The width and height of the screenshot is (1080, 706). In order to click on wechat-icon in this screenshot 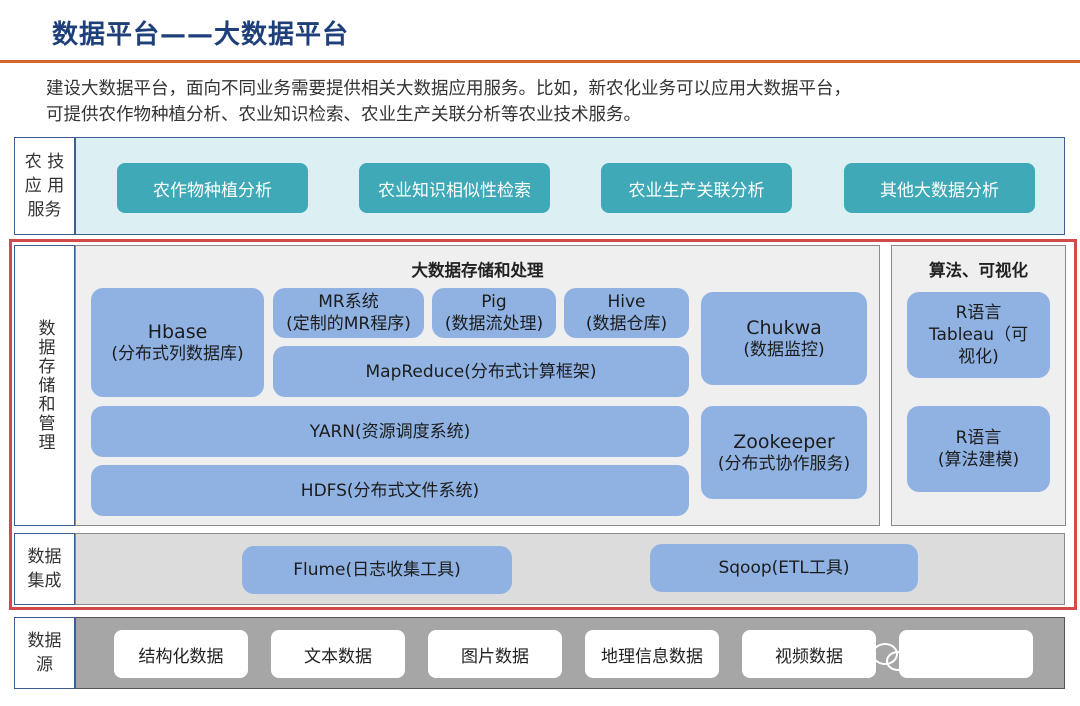, I will do `click(892, 656)`.